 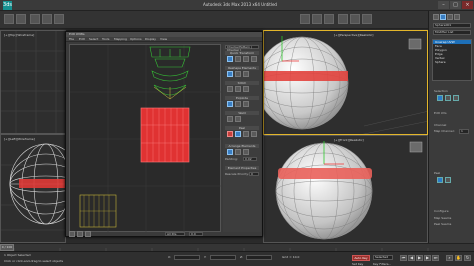 What do you see at coordinates (246, 74) in the screenshot?
I see `relax-settings-icon` at bounding box center [246, 74].